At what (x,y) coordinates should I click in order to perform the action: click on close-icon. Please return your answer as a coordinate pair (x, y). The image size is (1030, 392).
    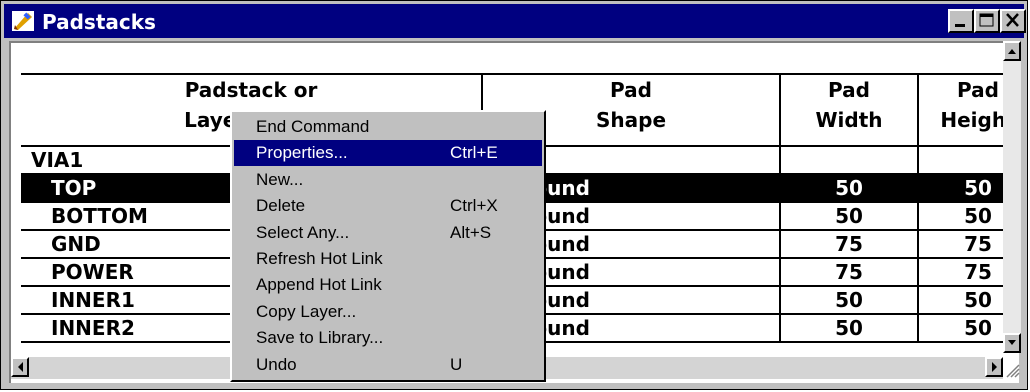
    Looking at the image, I should click on (1012, 20).